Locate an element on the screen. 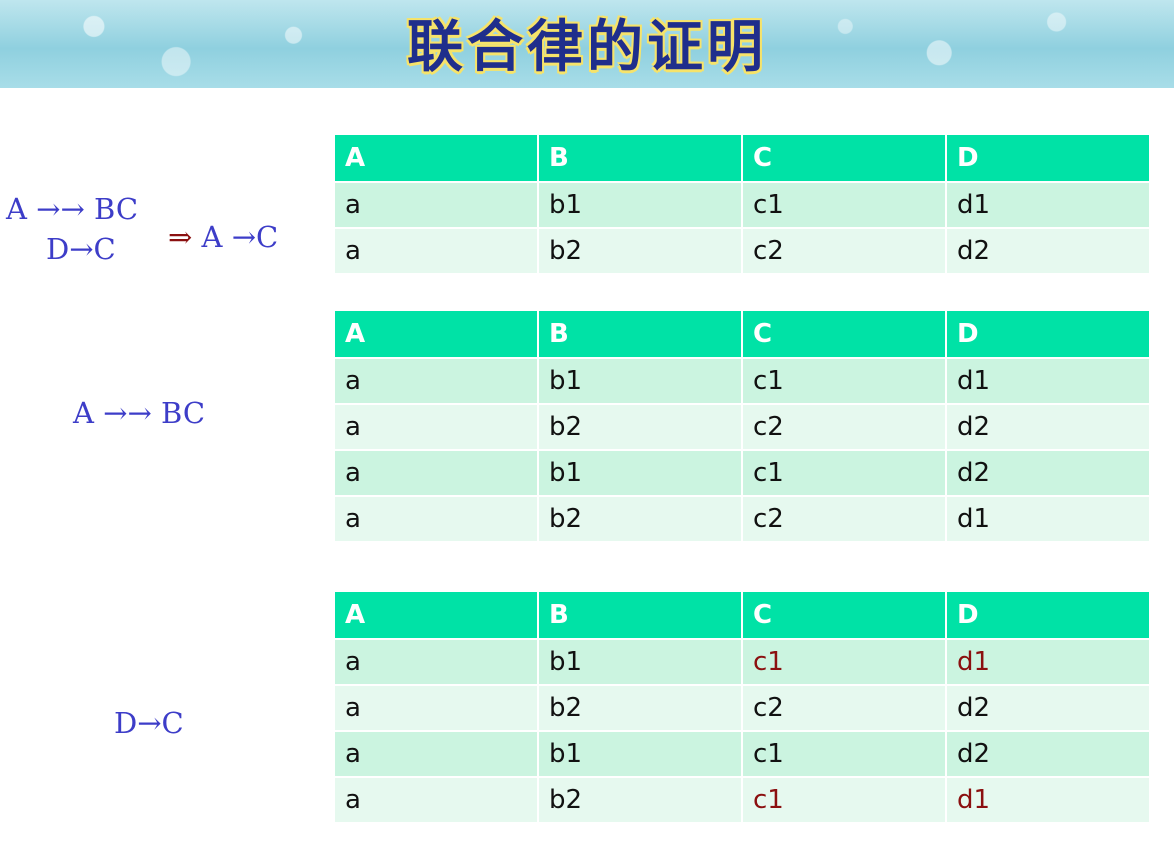  formula-conclusion: ⇒ A →C is located at coordinates (223, 237).